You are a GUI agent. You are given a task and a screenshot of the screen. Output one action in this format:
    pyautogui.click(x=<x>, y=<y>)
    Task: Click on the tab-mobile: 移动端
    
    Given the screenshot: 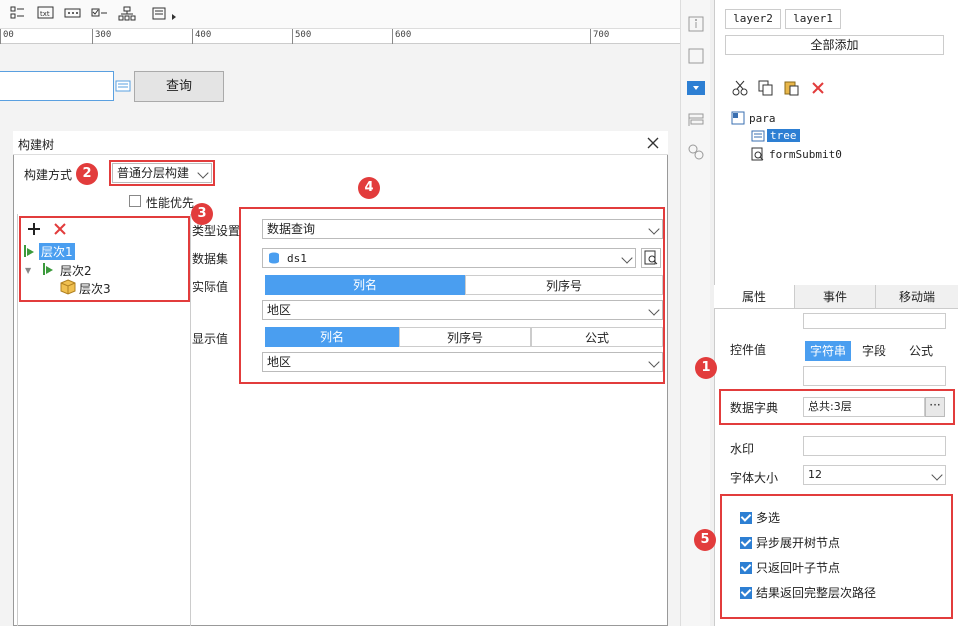 What is the action you would take?
    pyautogui.click(x=917, y=297)
    